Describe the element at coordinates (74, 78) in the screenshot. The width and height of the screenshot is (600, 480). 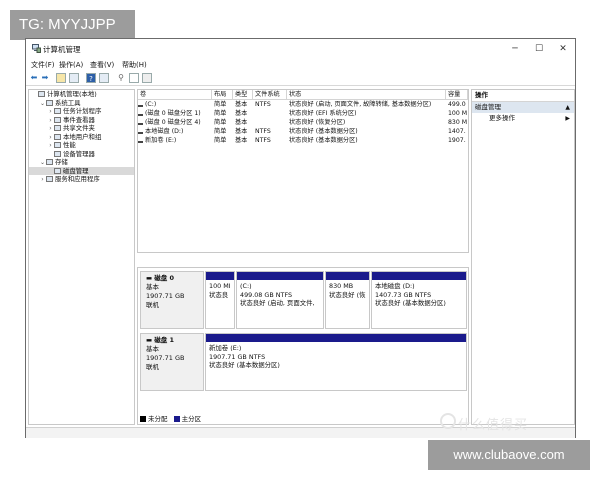
I see `show-hide-tree-icon` at that location.